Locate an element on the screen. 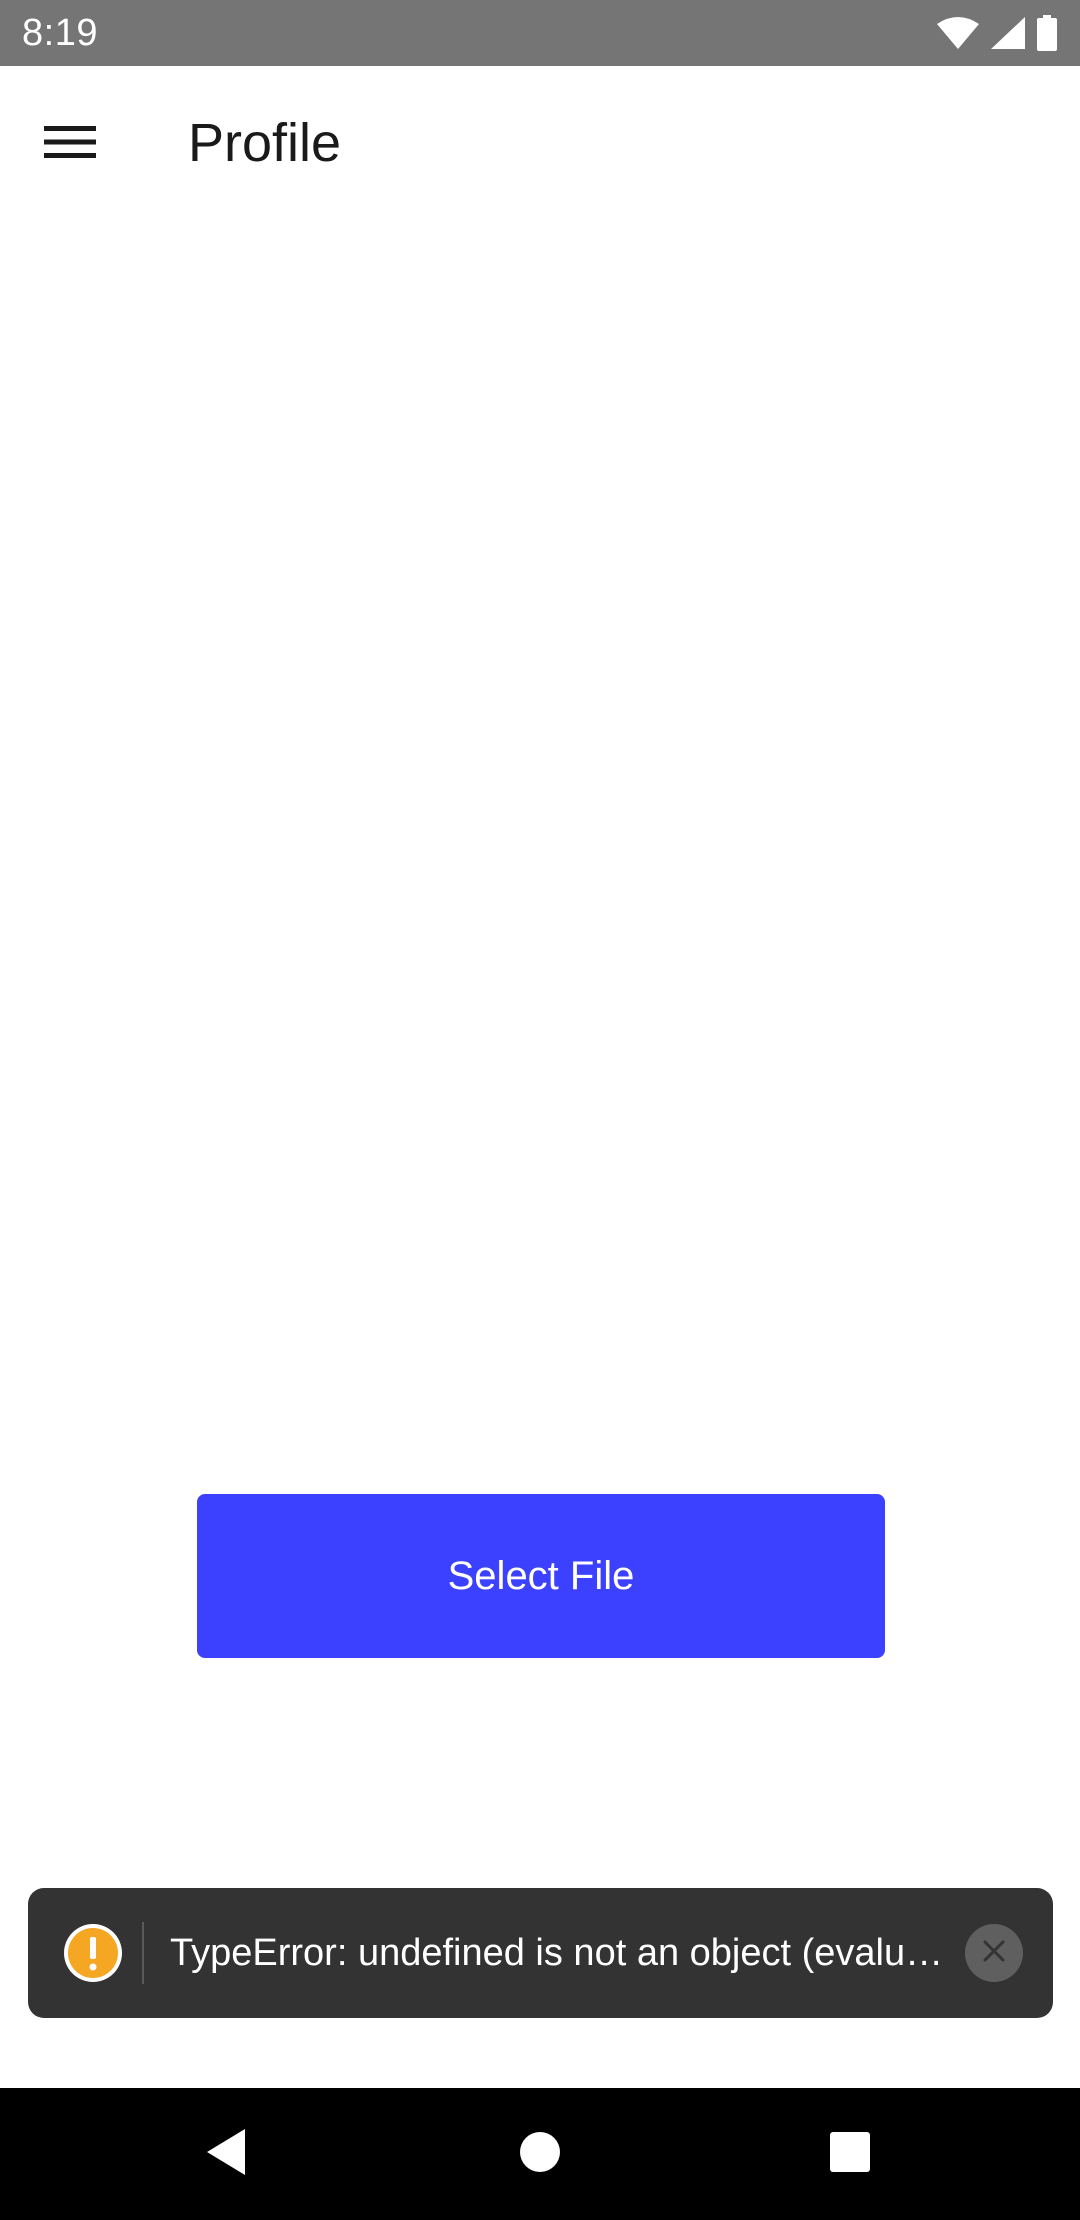  back-button is located at coordinates (226, 2154).